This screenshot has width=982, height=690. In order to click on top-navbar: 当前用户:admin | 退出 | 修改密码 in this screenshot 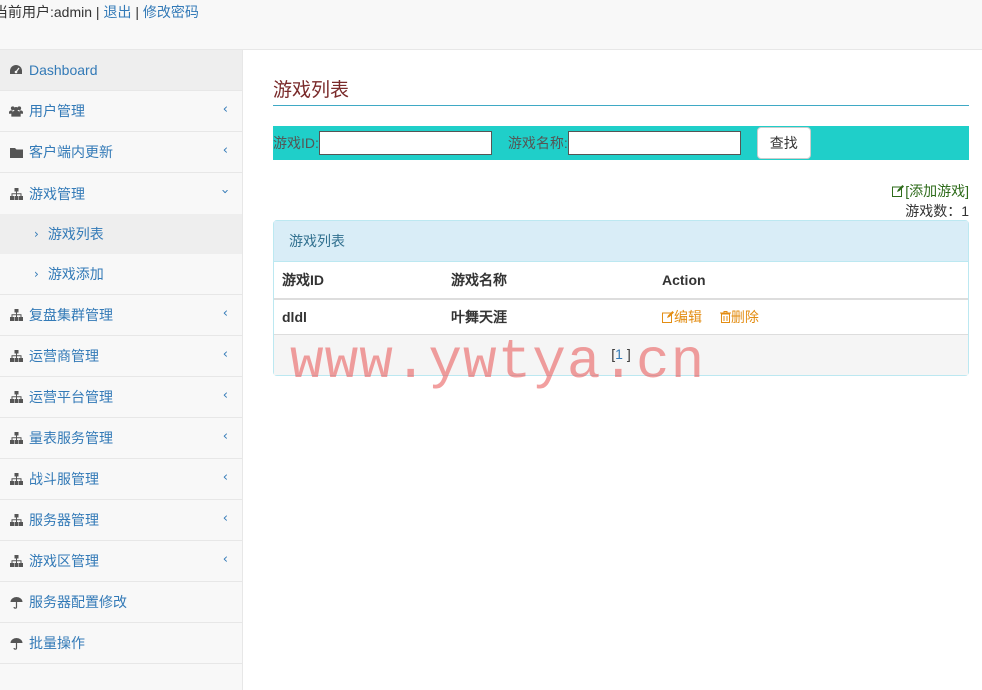, I will do `click(491, 25)`.